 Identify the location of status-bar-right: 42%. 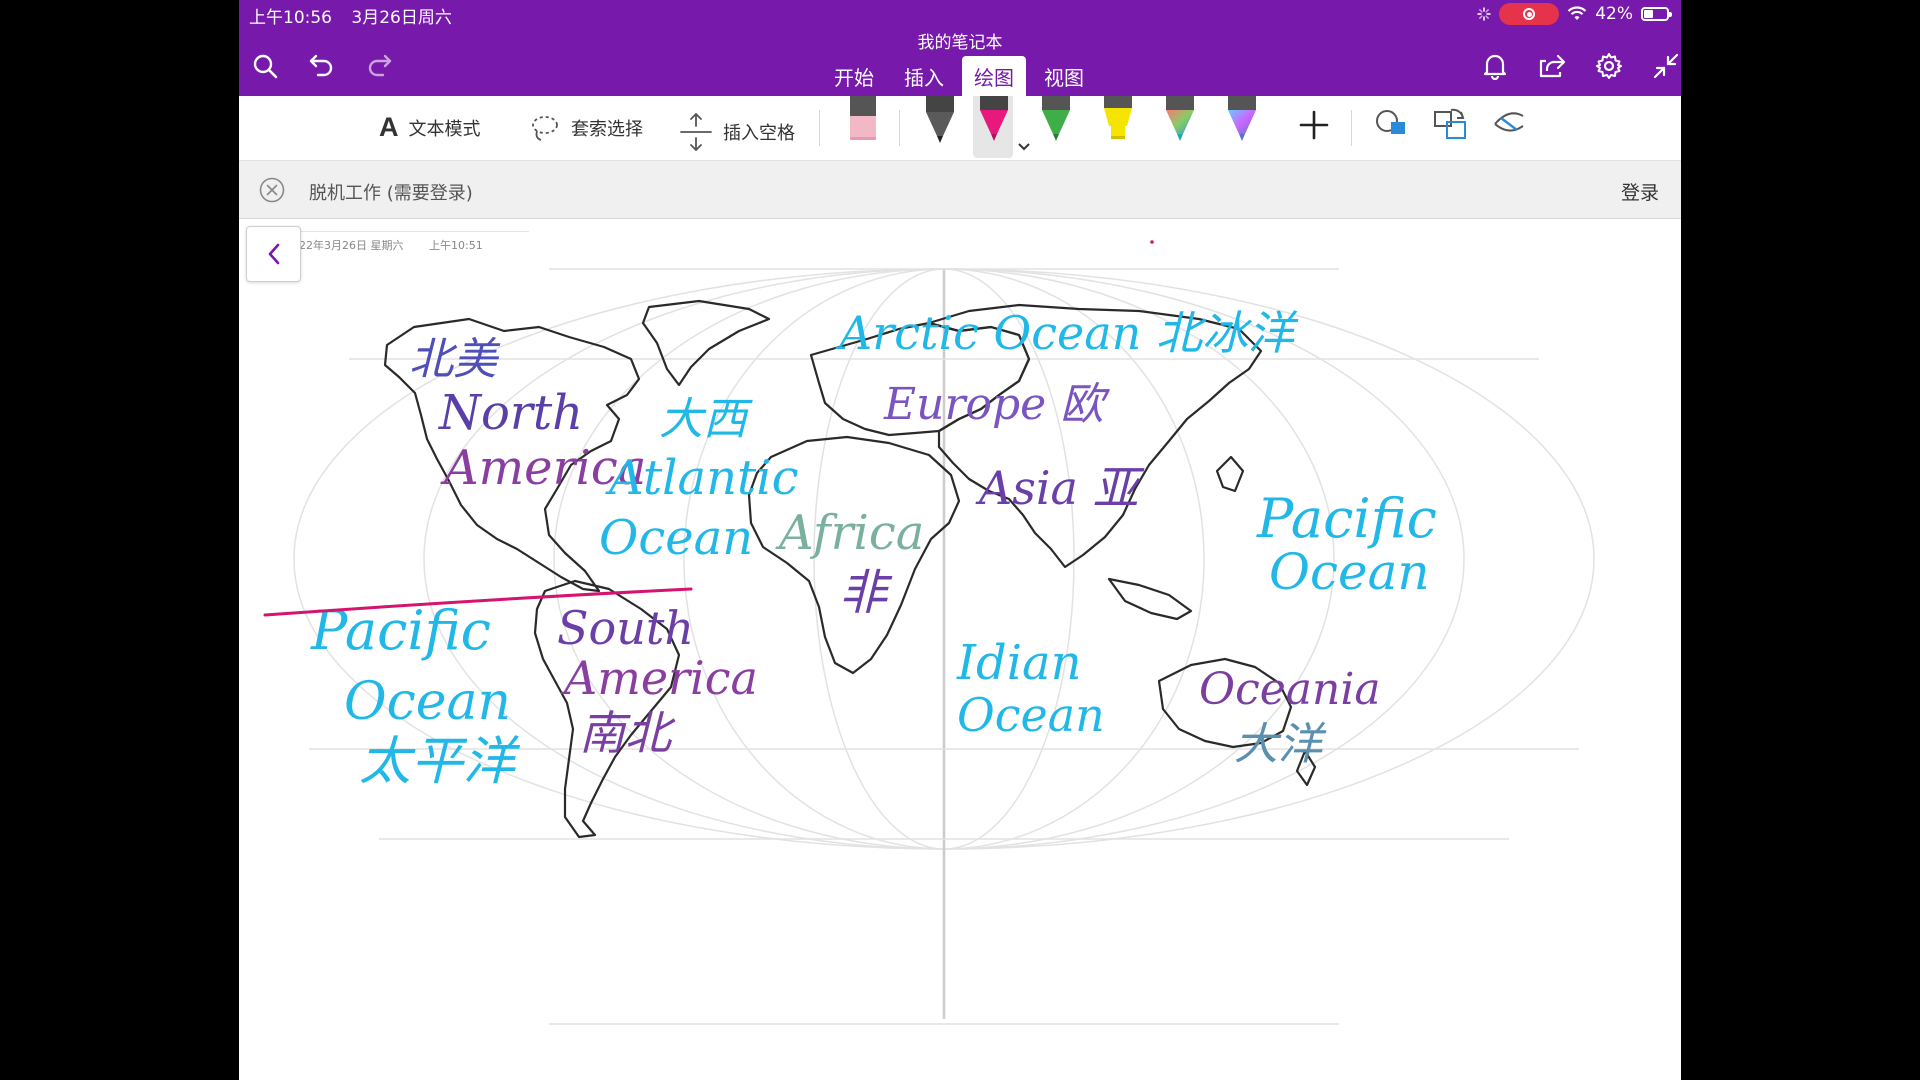
(1574, 14).